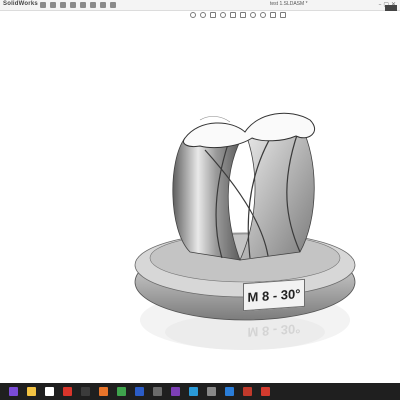  I want to click on undo-icon, so click(83, 5).